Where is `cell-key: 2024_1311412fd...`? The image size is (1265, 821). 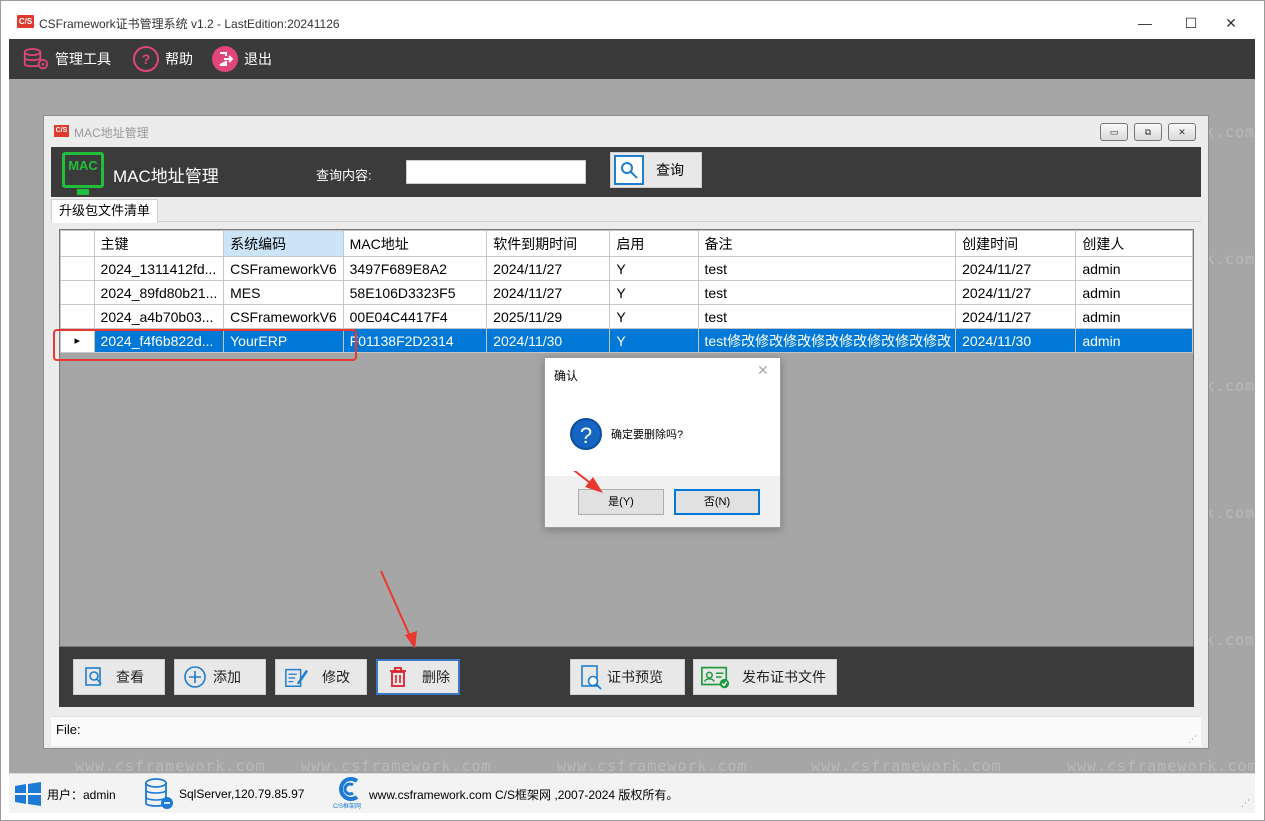
cell-key: 2024_1311412fd... is located at coordinates (159, 268).